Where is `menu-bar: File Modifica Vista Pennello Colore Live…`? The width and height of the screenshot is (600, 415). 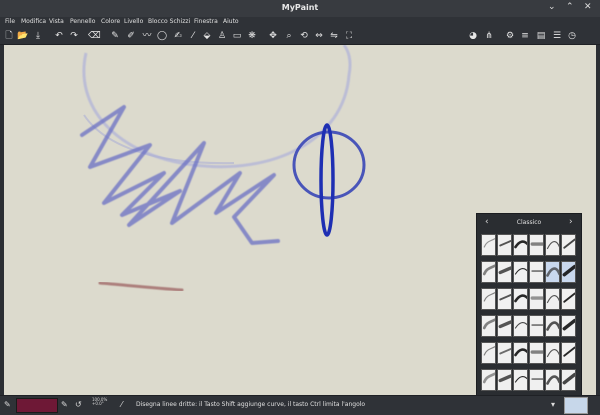 menu-bar: File Modifica Vista Pennello Colore Live… is located at coordinates (300, 23).